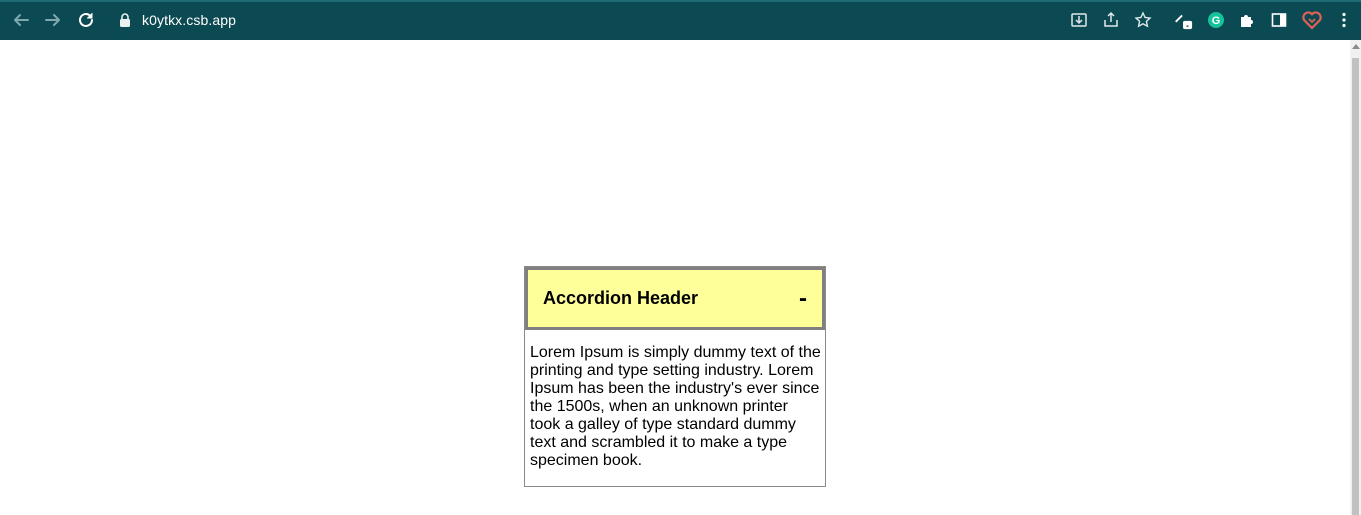  What do you see at coordinates (189, 20) in the screenshot?
I see `url-text: k0ytkx.csb.app` at bounding box center [189, 20].